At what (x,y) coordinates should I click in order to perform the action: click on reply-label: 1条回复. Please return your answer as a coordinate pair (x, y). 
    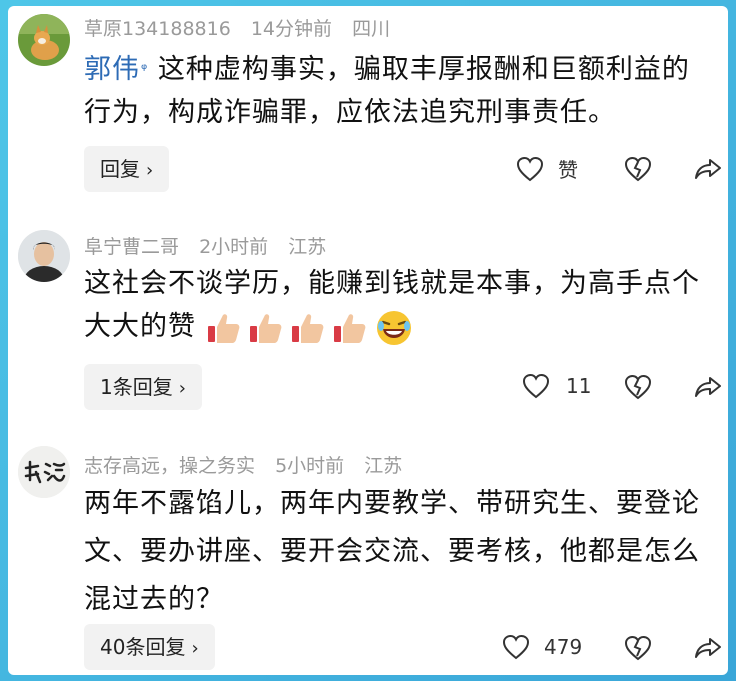
    Looking at the image, I should click on (136, 387).